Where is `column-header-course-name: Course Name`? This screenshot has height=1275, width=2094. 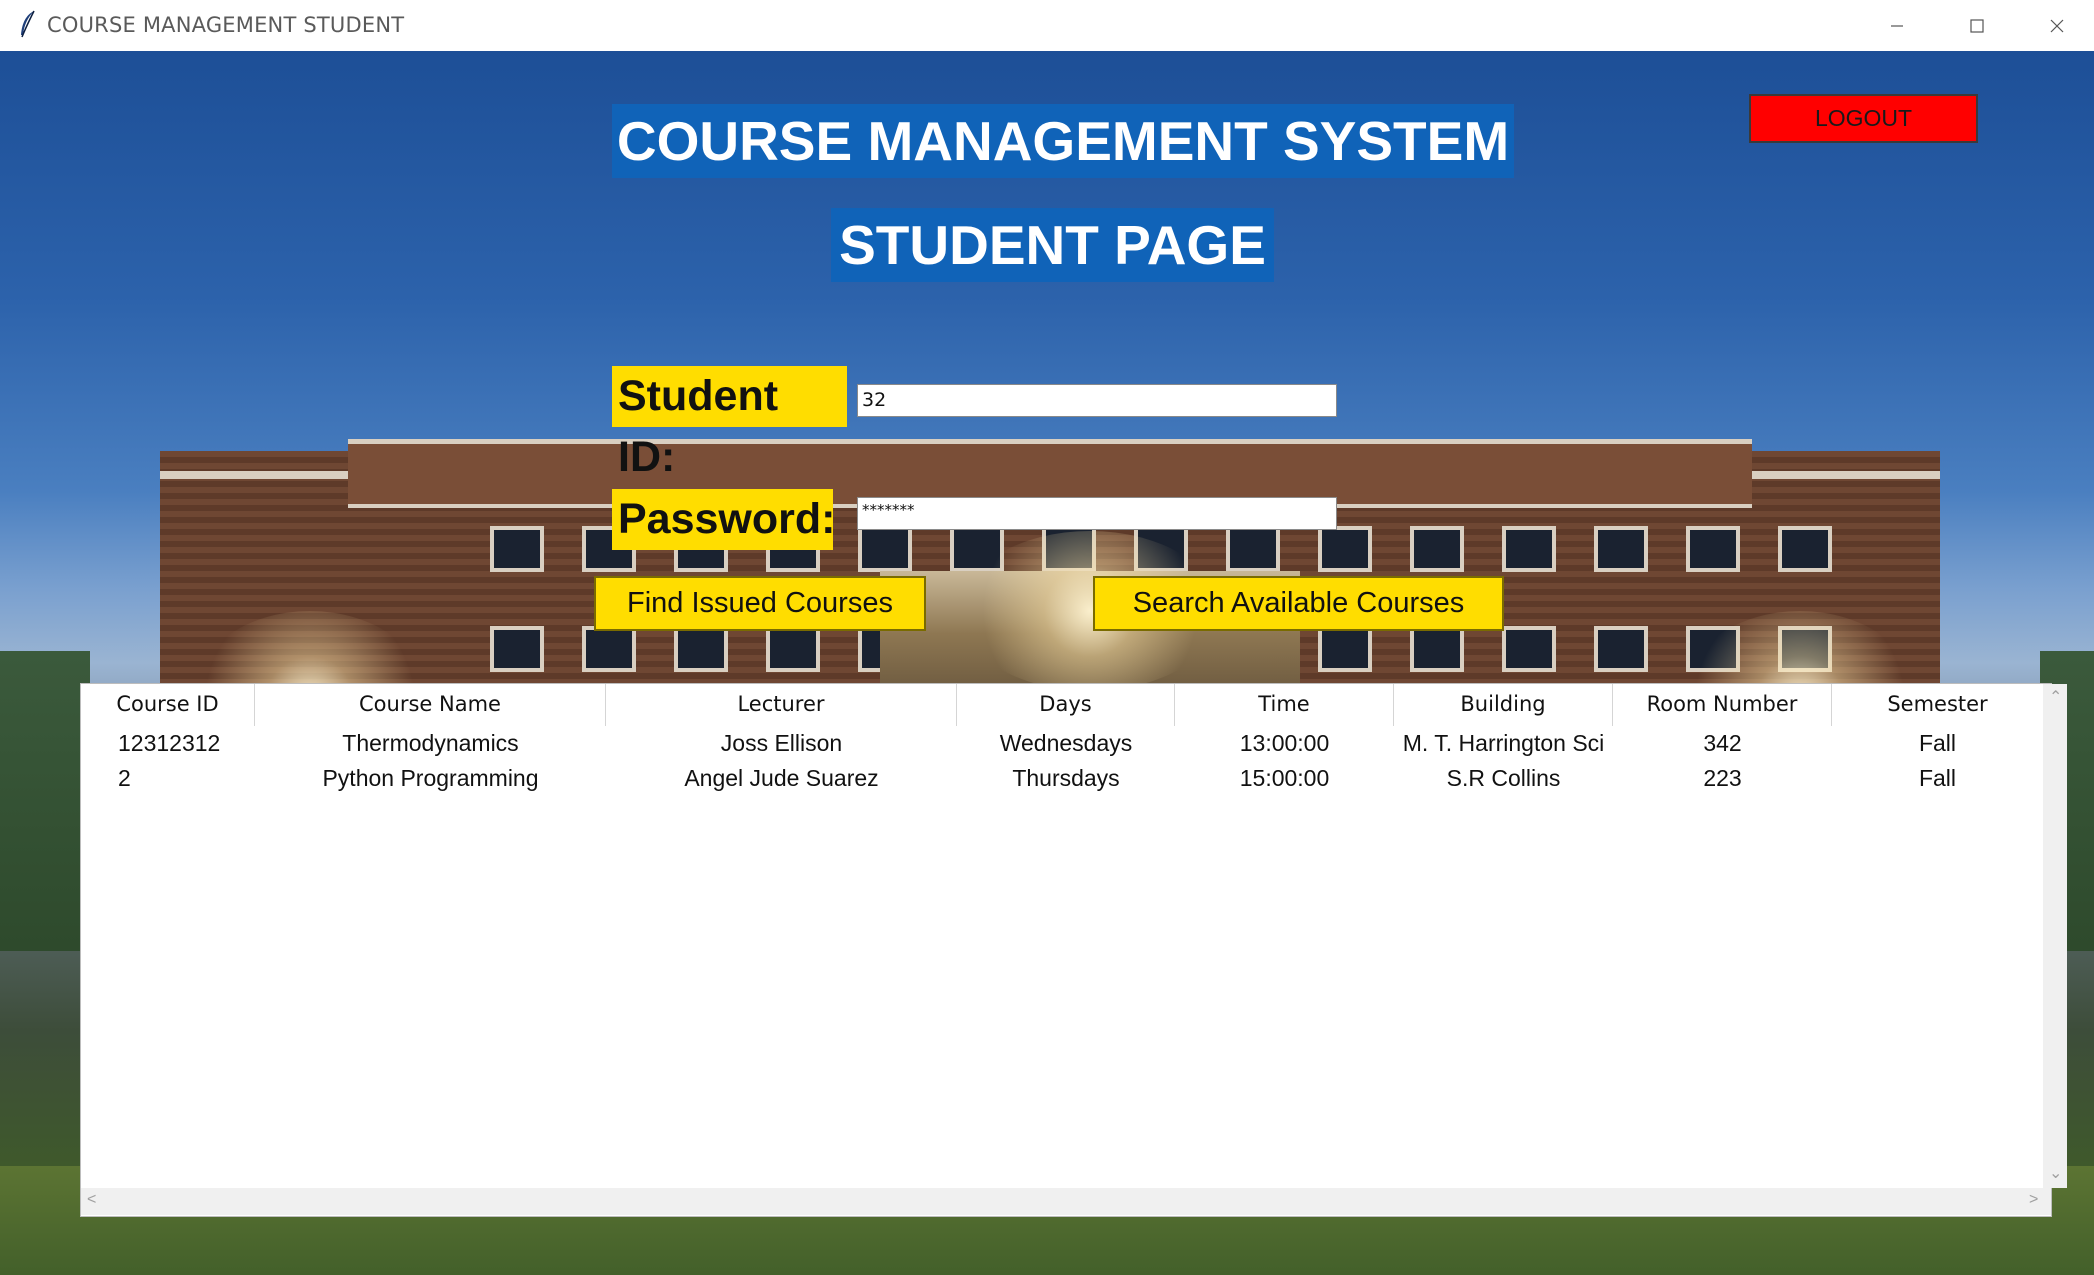
column-header-course-name: Course Name is located at coordinates (430, 705).